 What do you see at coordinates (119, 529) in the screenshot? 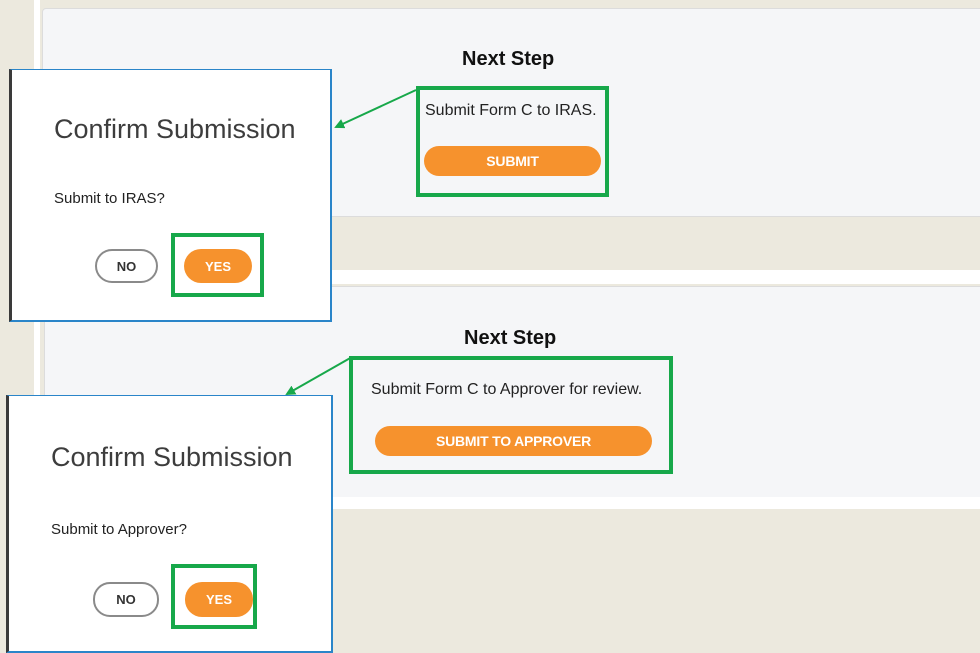
I see `dialog-question: Submit to Approver?` at bounding box center [119, 529].